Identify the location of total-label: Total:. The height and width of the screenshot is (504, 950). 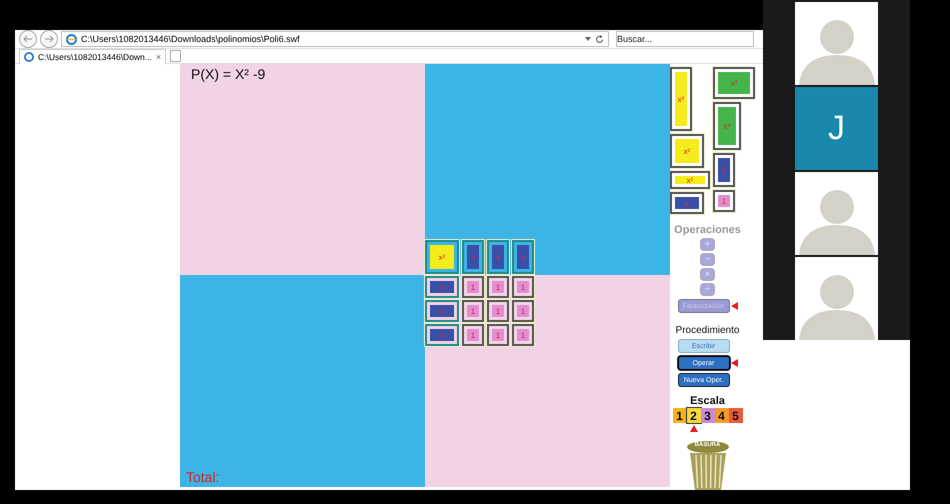
(203, 477).